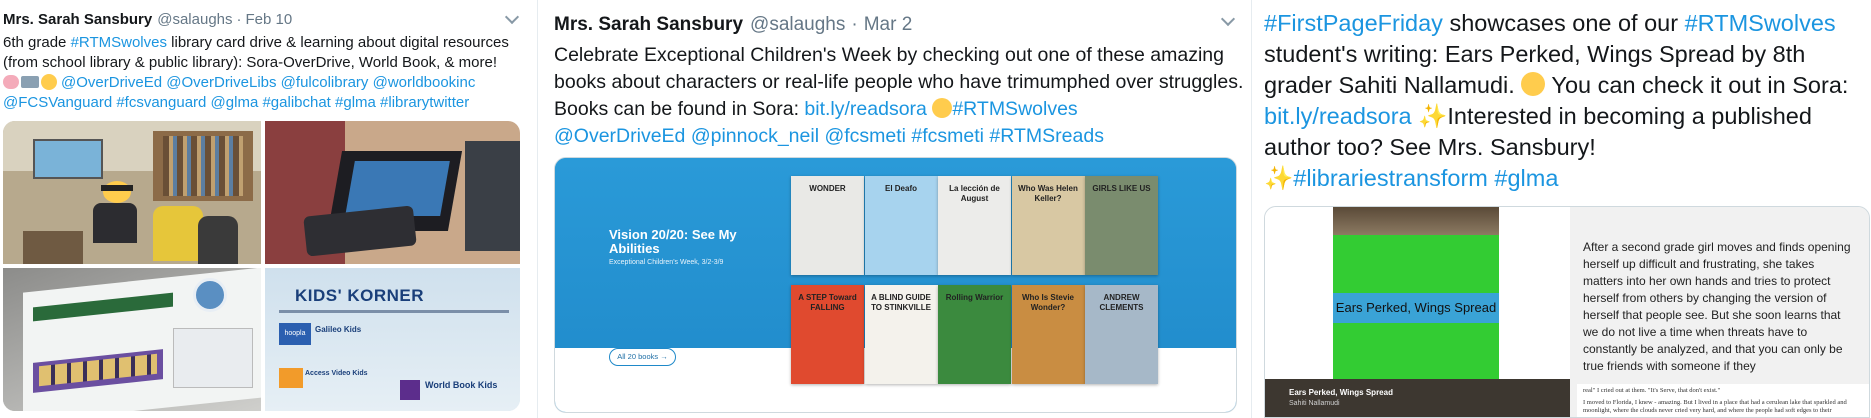  I want to click on book-cover-title: ANDREW CLEMENTS, so click(1121, 302).